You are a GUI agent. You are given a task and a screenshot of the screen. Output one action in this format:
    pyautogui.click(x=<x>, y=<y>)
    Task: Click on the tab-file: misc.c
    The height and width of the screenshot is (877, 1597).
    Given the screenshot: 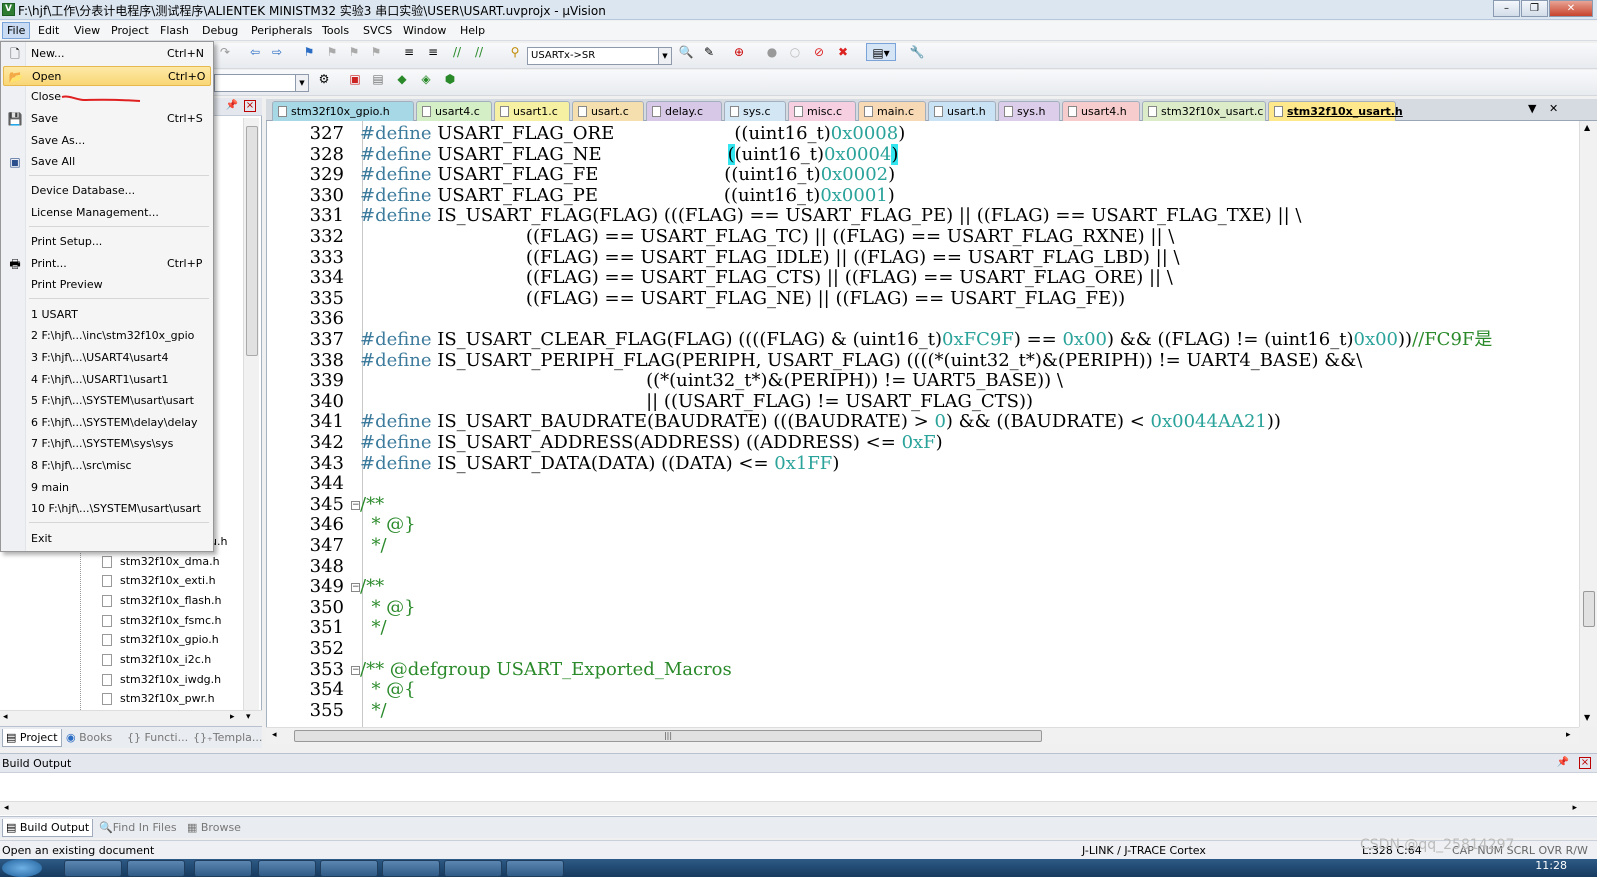 What is the action you would take?
    pyautogui.click(x=822, y=111)
    